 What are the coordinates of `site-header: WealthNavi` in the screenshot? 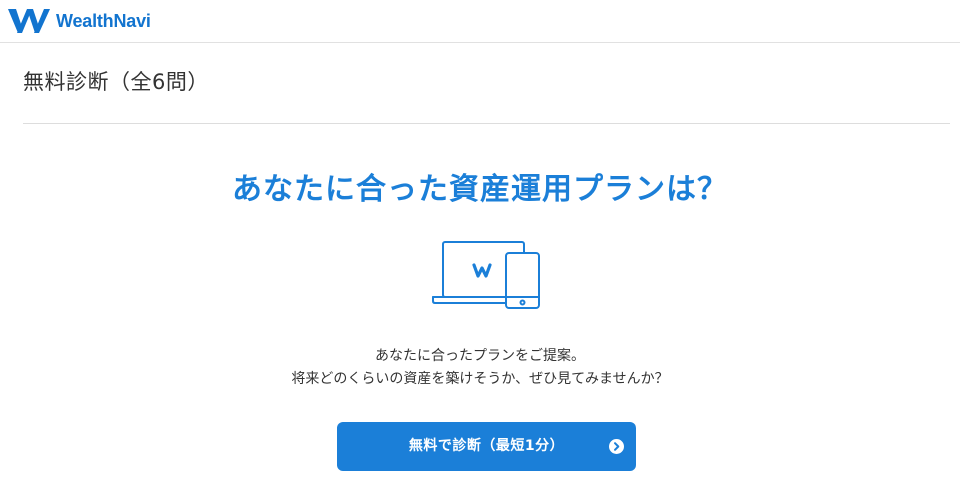 It's located at (480, 21).